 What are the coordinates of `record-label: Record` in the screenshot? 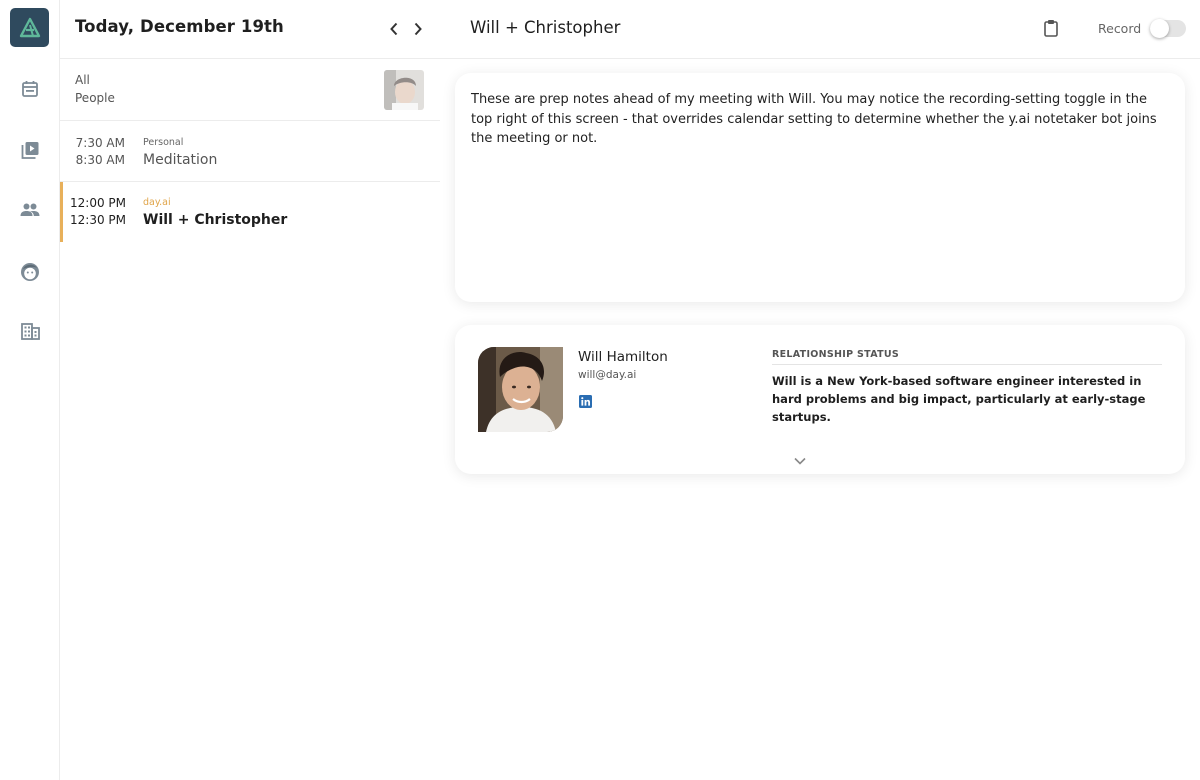 It's located at (1120, 28).